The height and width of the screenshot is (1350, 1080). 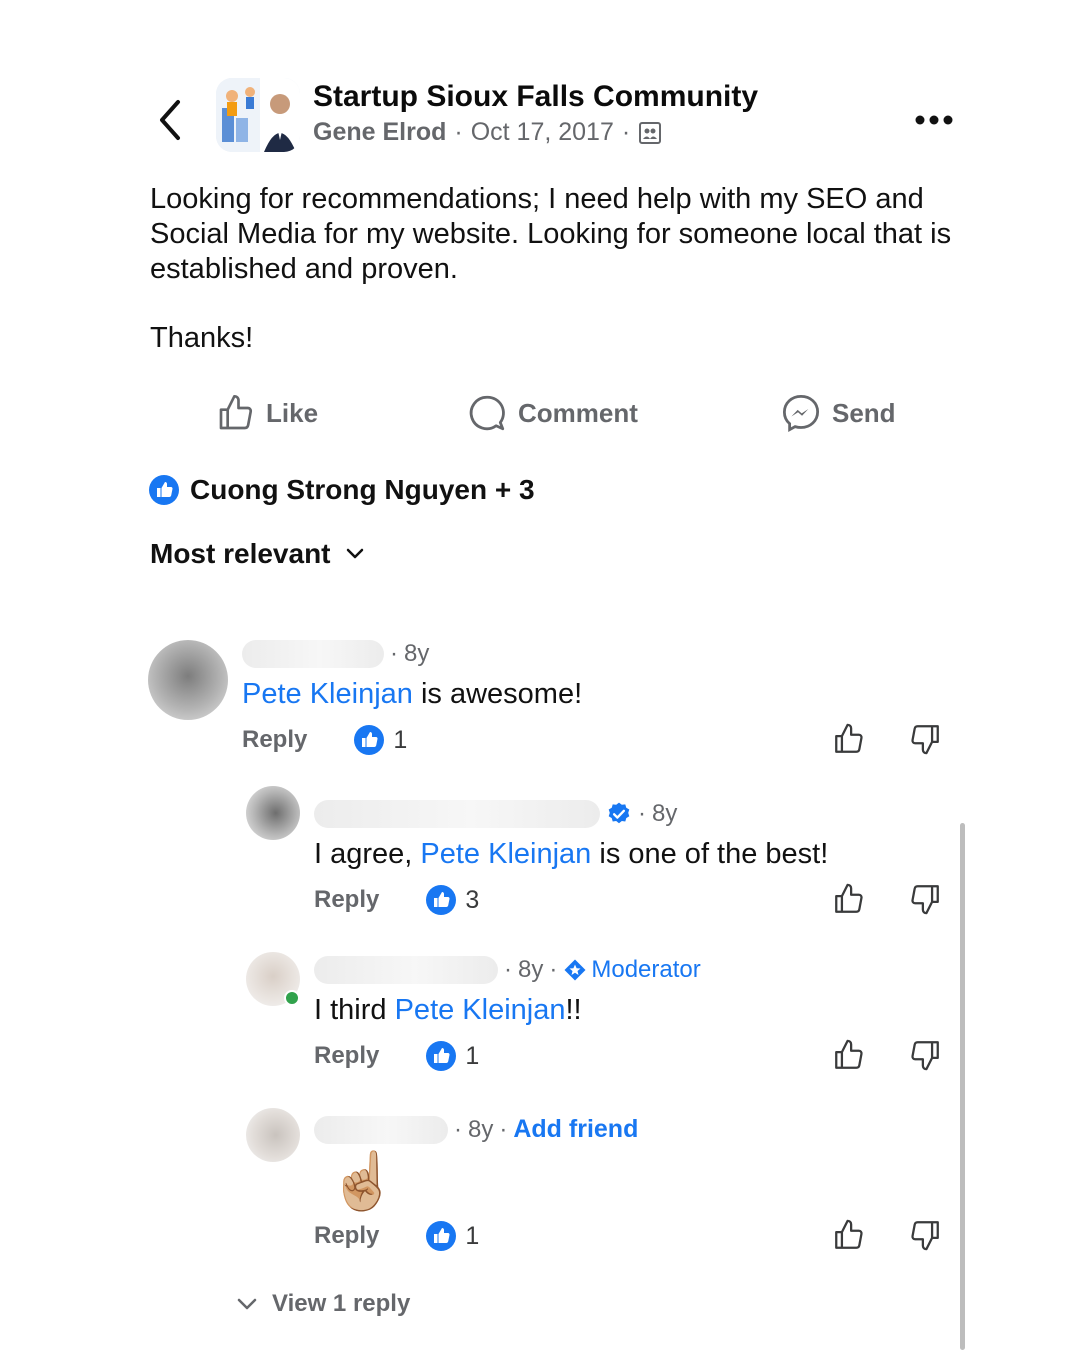 I want to click on emoji-comment: ☝🏼, so click(x=363, y=1180).